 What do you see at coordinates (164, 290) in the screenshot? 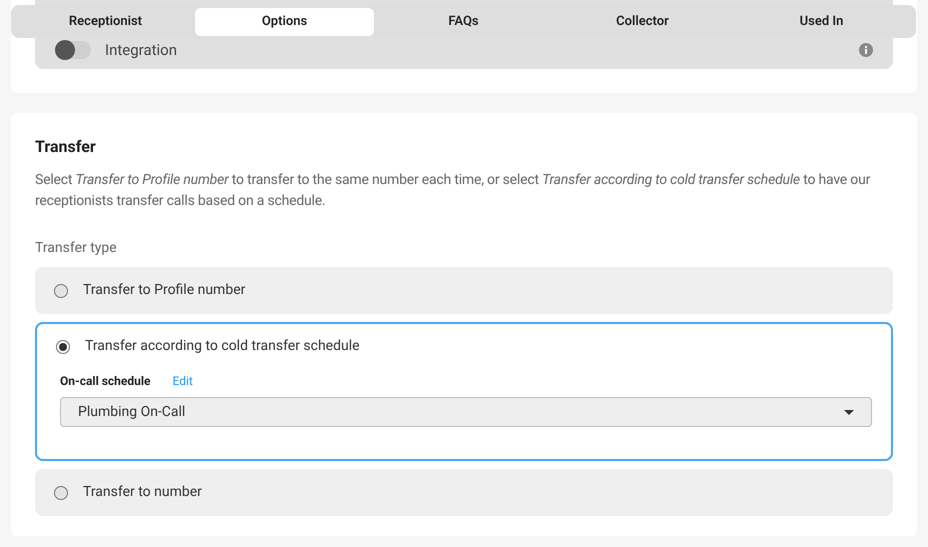
I see `option-label: Transfer to Profile number` at bounding box center [164, 290].